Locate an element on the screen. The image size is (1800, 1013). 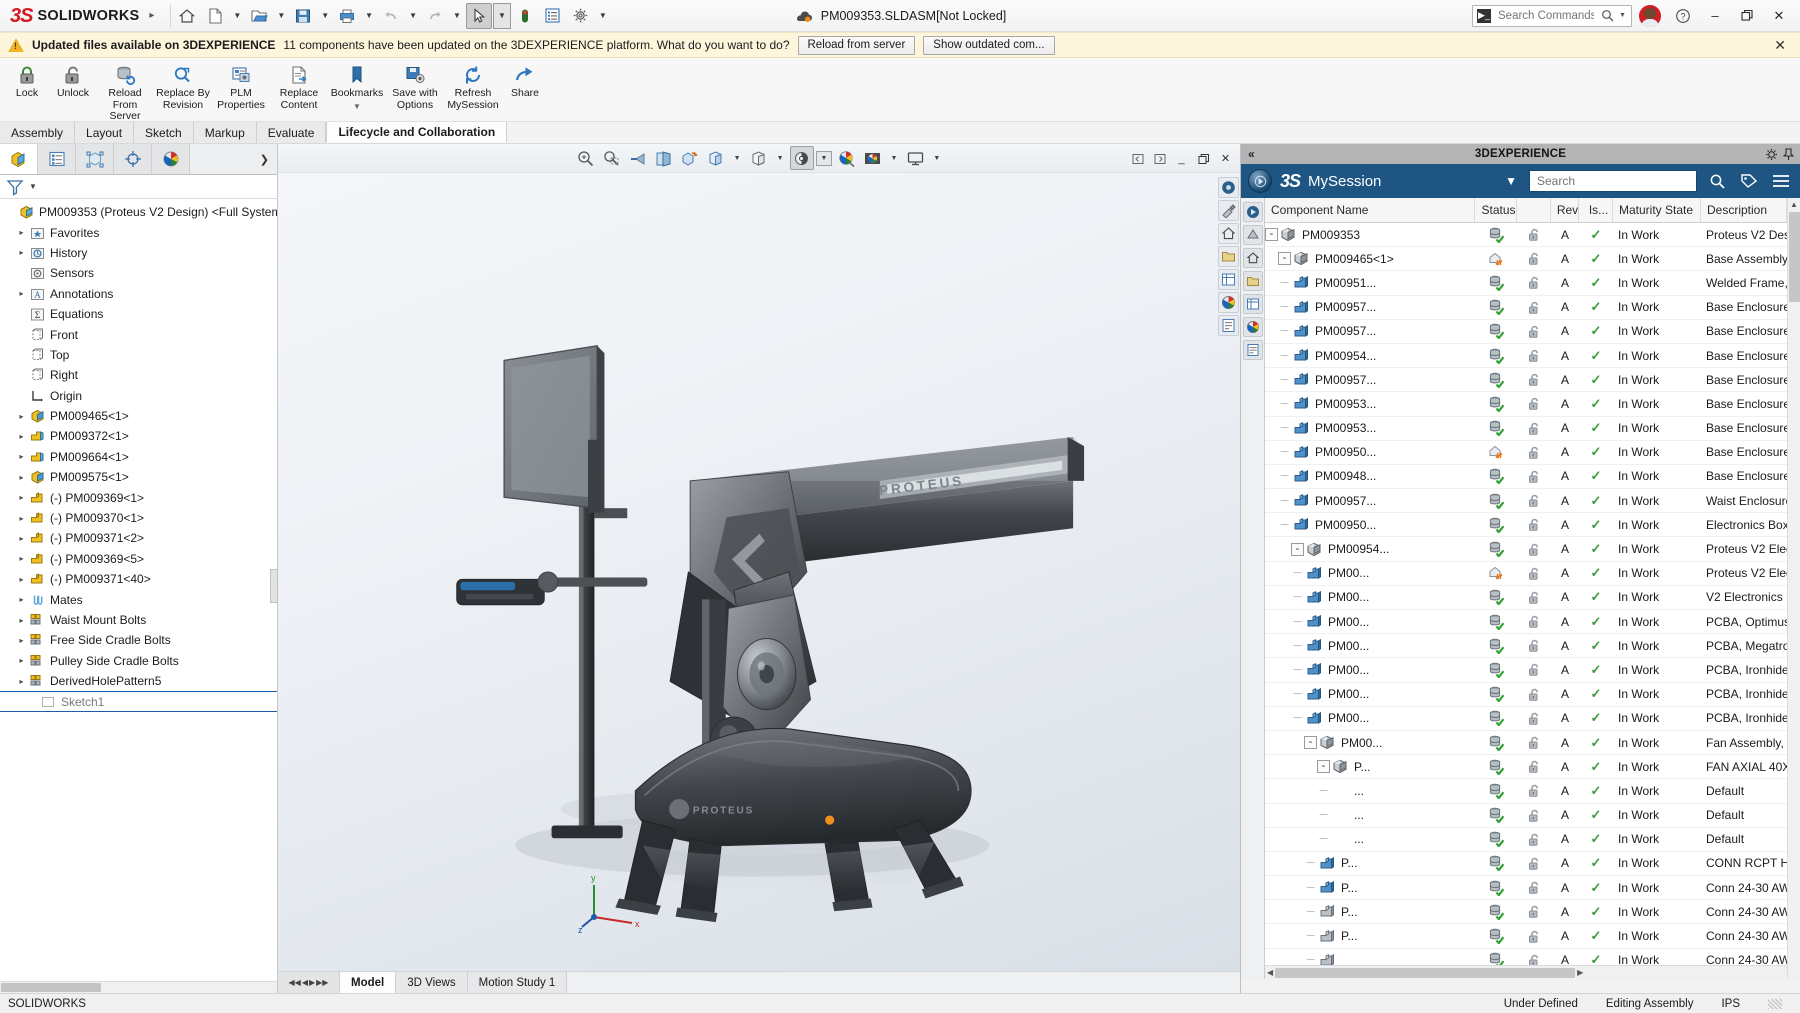
table-row: ─ PM00948... A ✓ In Work Base Enclosure, F is located at coordinates (1526, 477).